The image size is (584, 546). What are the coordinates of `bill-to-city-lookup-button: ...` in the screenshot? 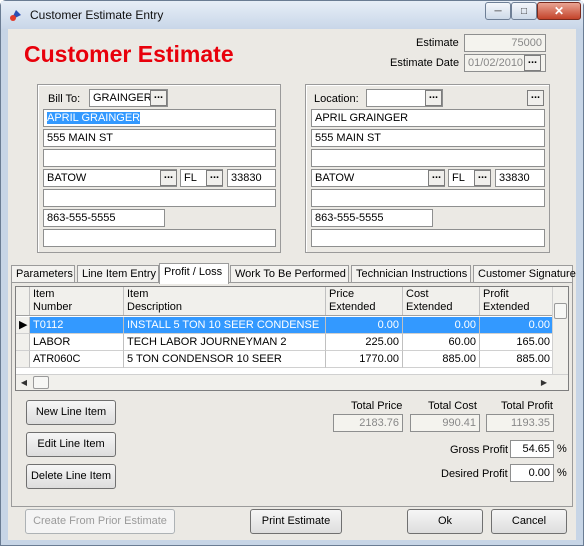 It's located at (168, 178).